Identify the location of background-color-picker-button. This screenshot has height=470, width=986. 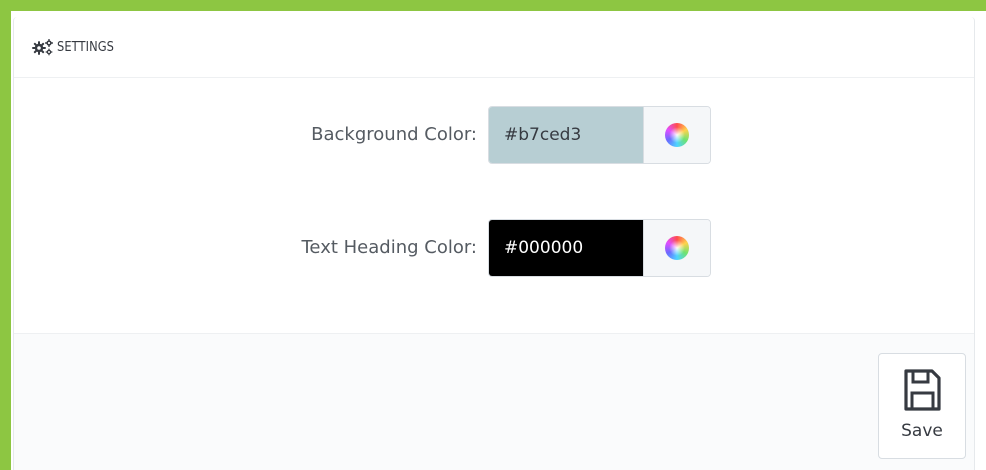
(676, 135).